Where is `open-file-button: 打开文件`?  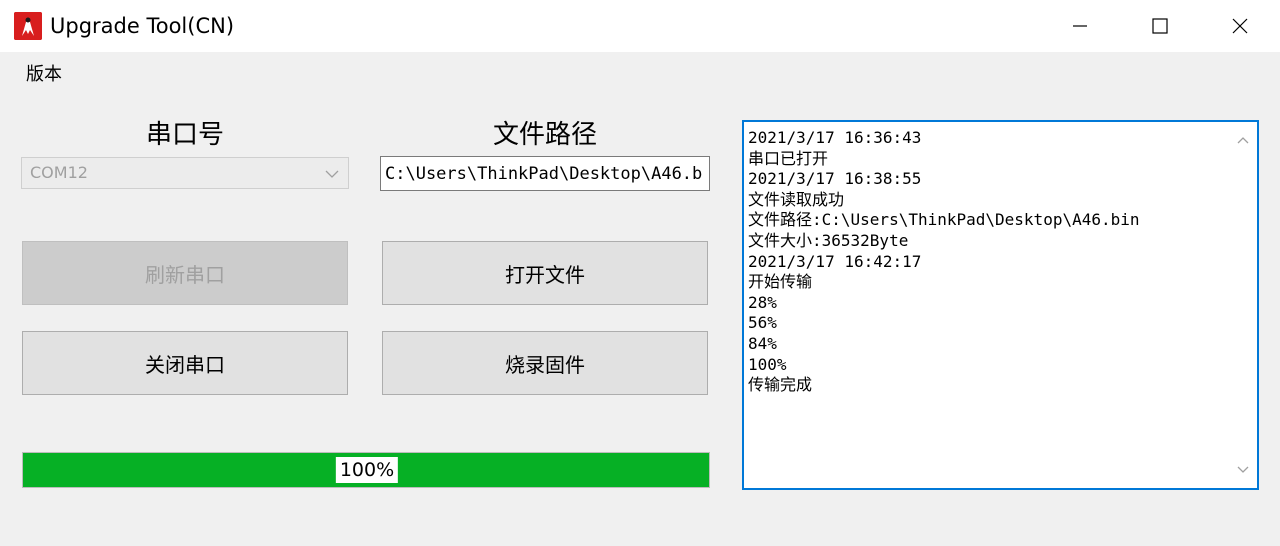
open-file-button: 打开文件 is located at coordinates (545, 273).